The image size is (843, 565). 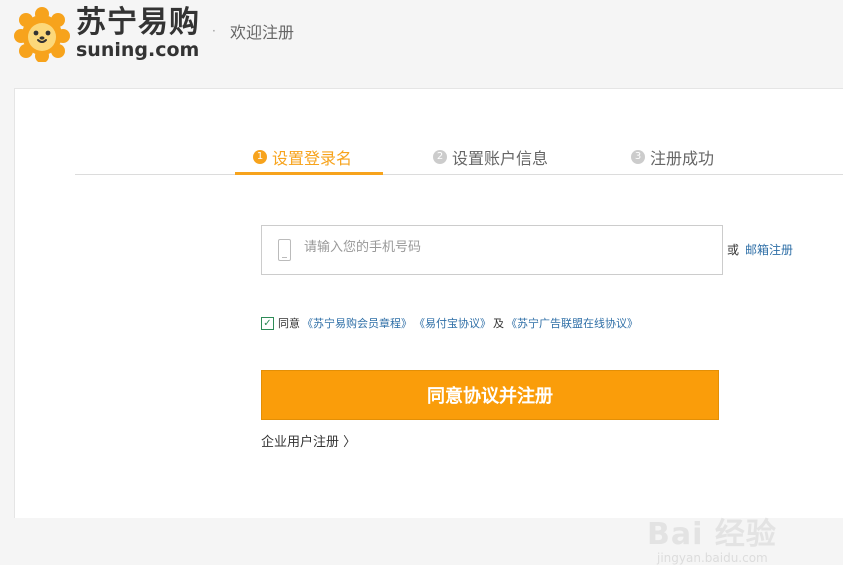 I want to click on brand-name-cn: 苏宁易购, so click(x=138, y=22).